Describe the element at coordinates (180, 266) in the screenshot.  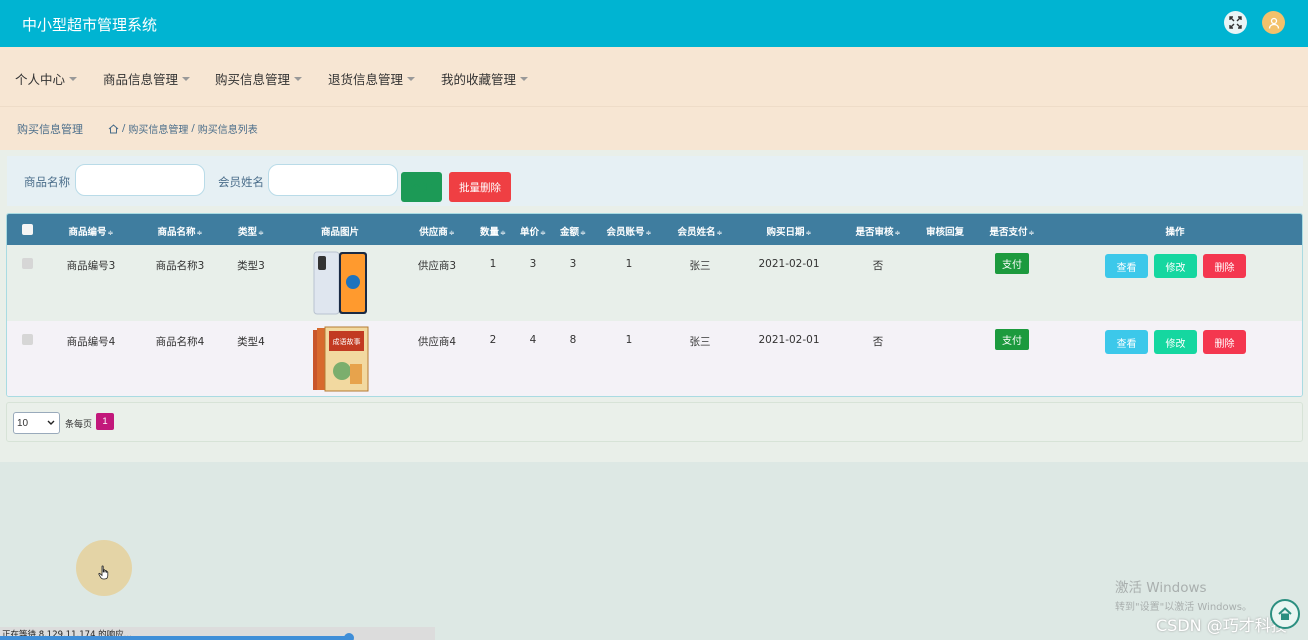
I see `cell-product-name: 商品名称3` at that location.